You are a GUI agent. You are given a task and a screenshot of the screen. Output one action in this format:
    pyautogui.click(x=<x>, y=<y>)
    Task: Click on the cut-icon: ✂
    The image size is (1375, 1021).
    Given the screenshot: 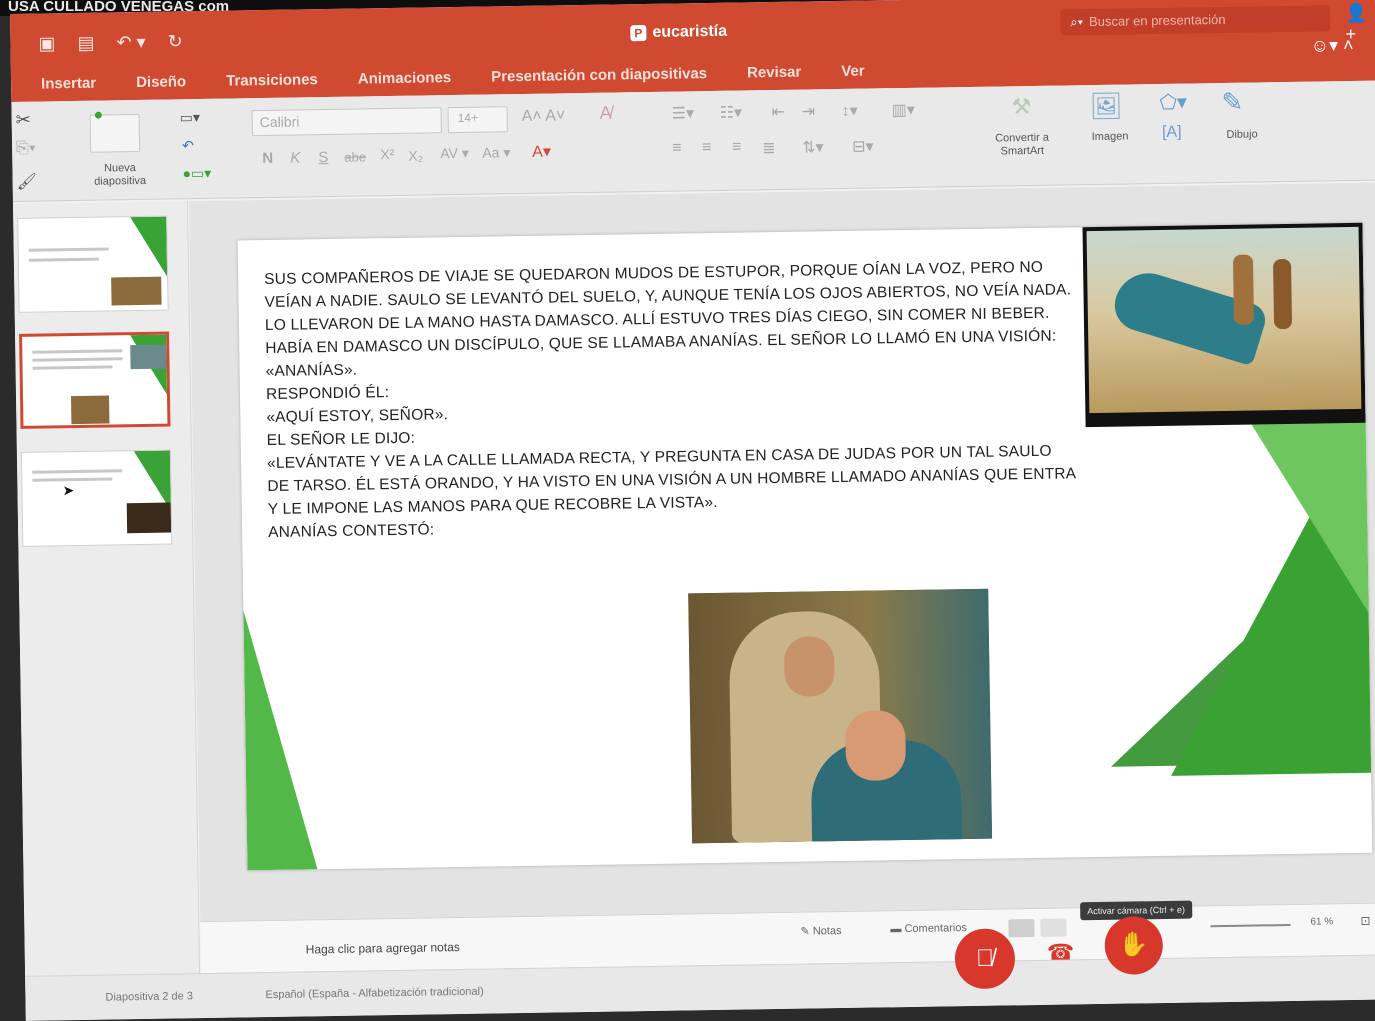 What is the action you would take?
    pyautogui.click(x=23, y=120)
    